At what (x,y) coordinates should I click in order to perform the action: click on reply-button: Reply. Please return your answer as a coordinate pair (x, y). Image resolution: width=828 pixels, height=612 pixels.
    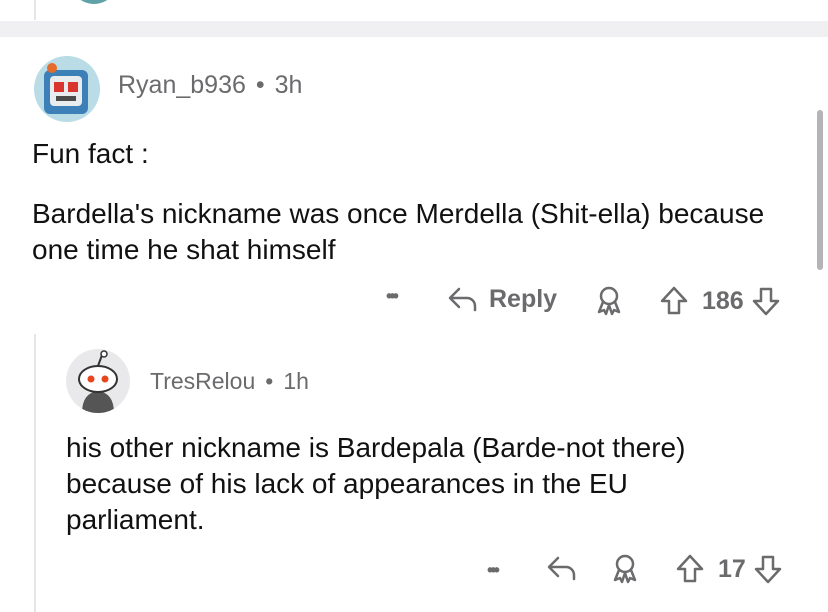
    Looking at the image, I should click on (502, 299).